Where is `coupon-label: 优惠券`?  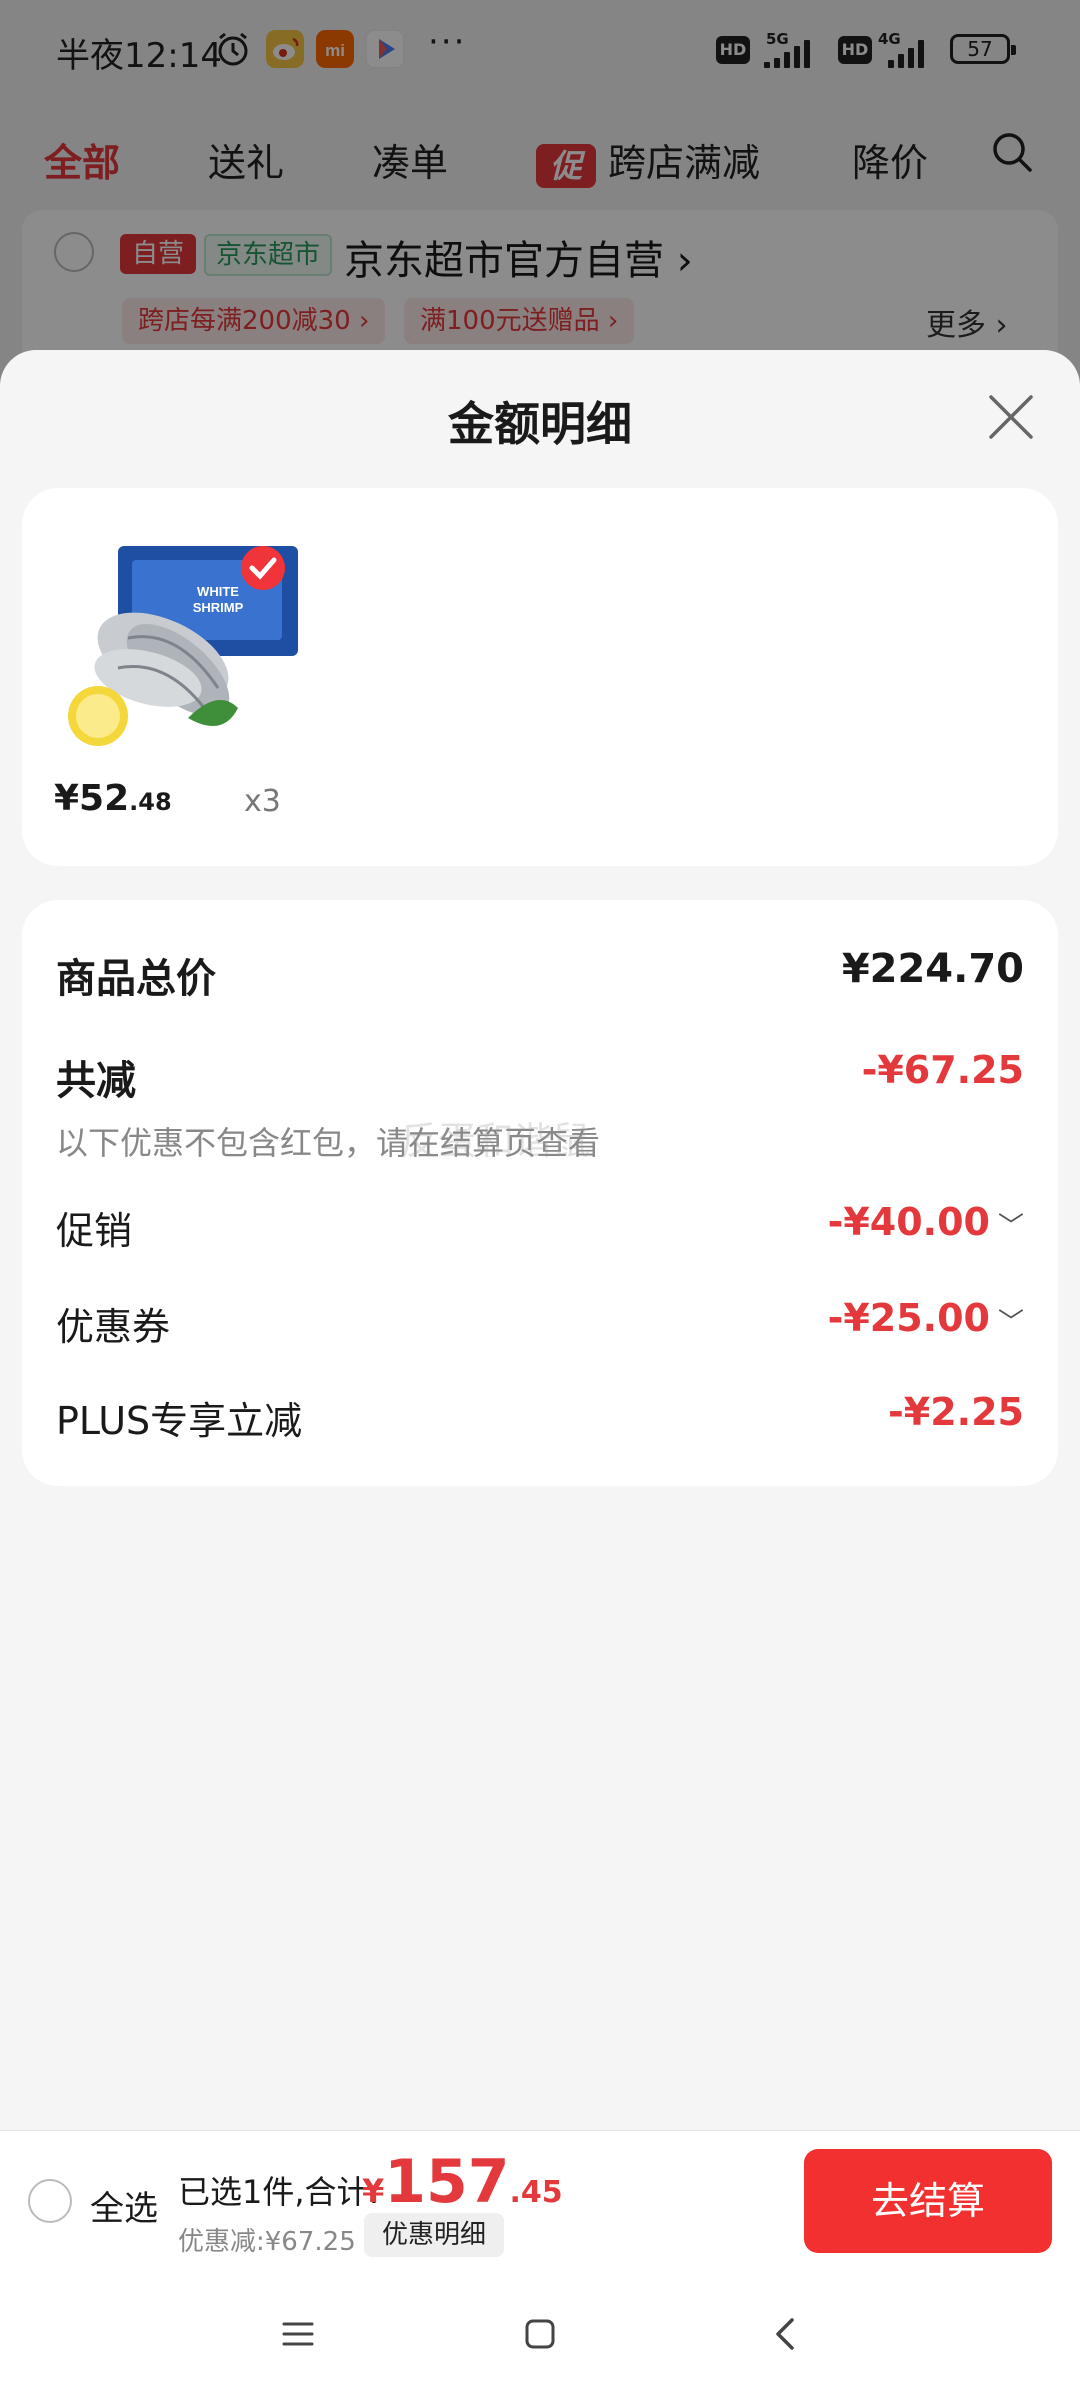 coupon-label: 优惠券 is located at coordinates (113, 1327).